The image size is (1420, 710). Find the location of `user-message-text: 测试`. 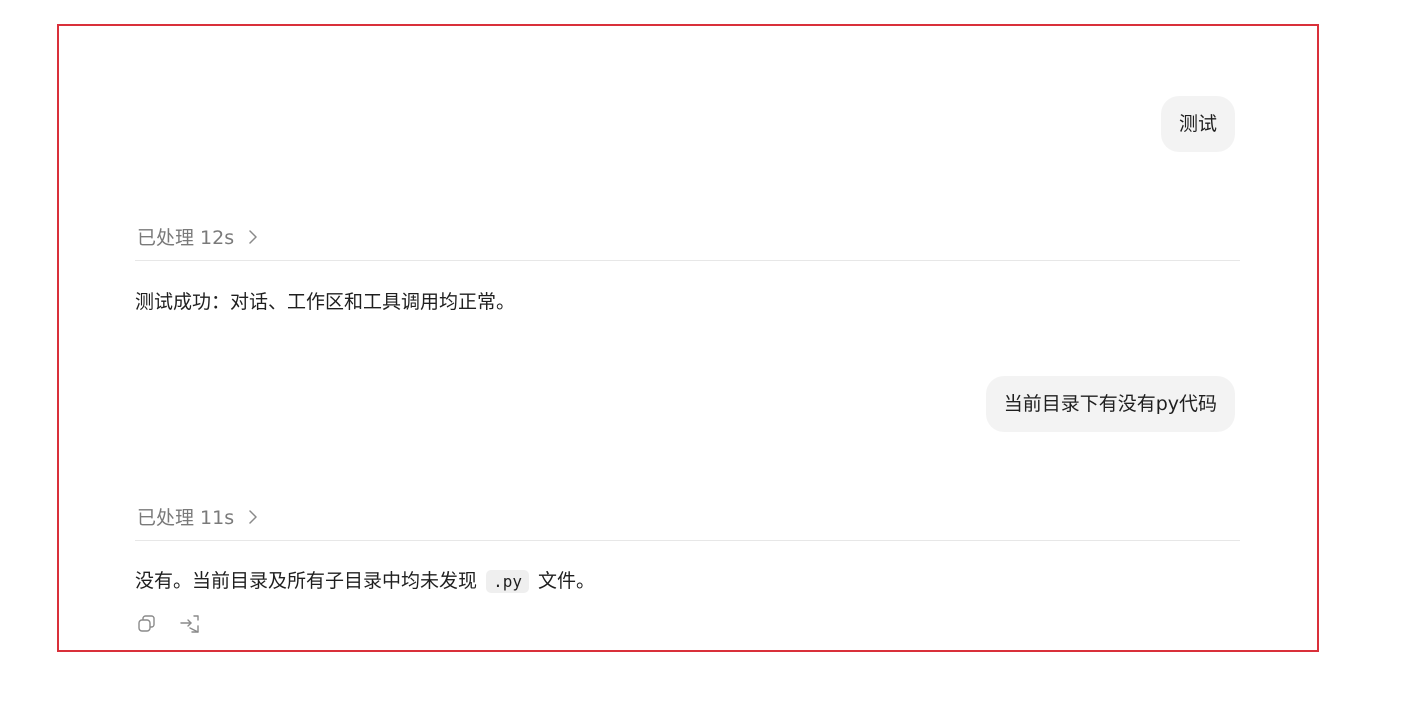

user-message-text: 测试 is located at coordinates (1197, 124).